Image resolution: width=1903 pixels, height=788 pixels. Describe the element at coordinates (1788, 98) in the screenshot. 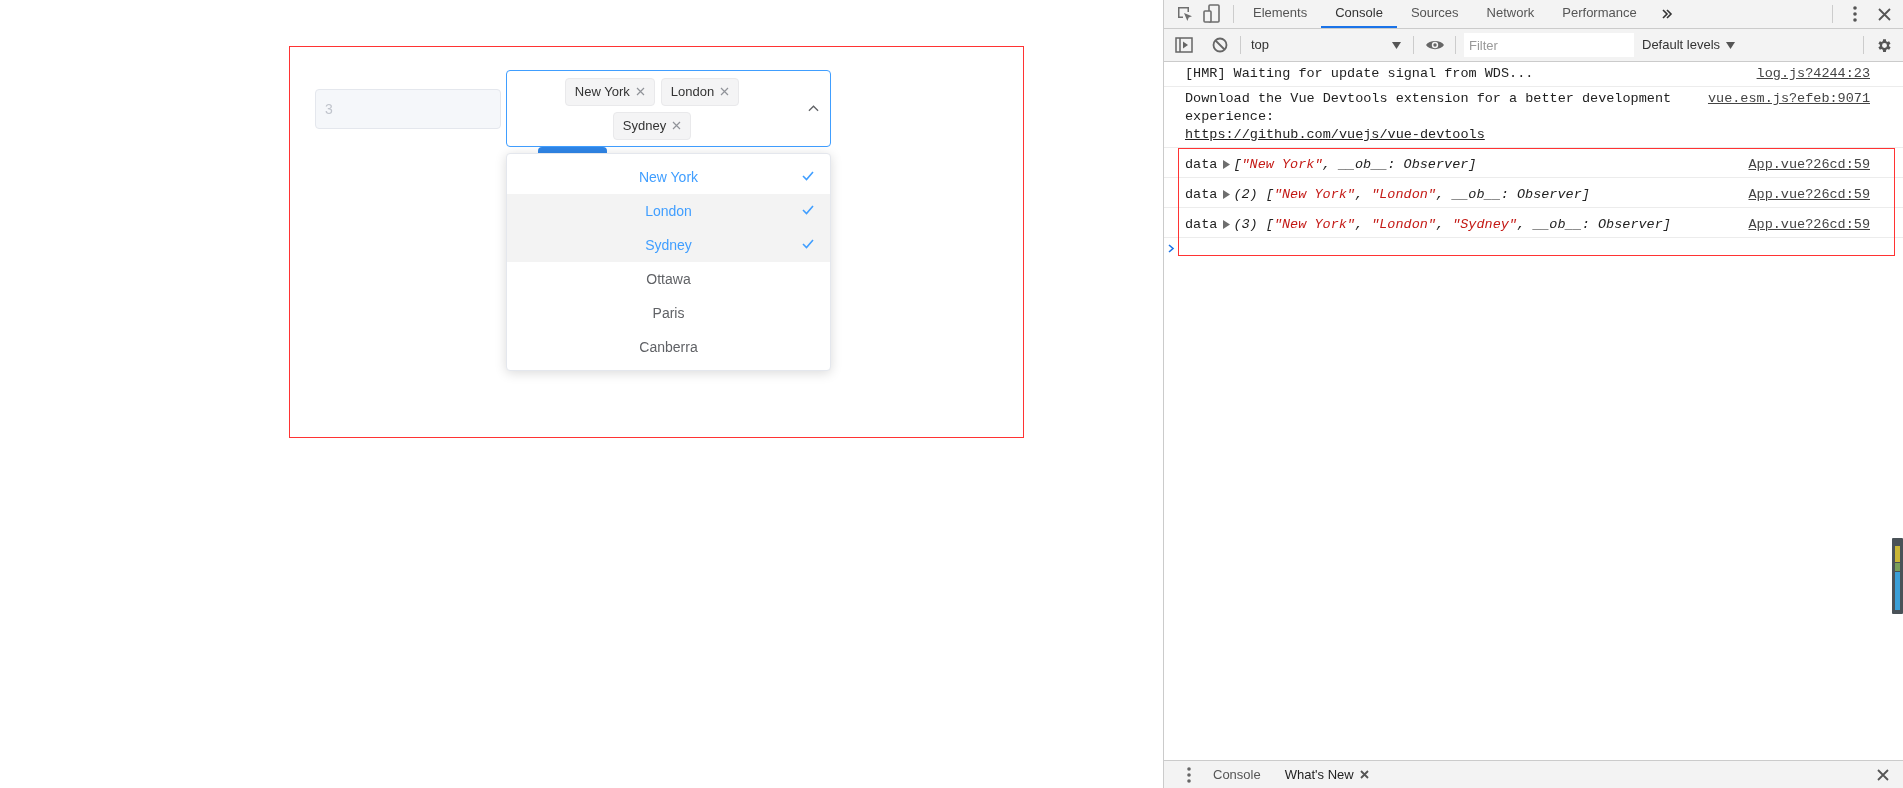

I see `source-link: vue.esm.js?efeb:9071` at that location.